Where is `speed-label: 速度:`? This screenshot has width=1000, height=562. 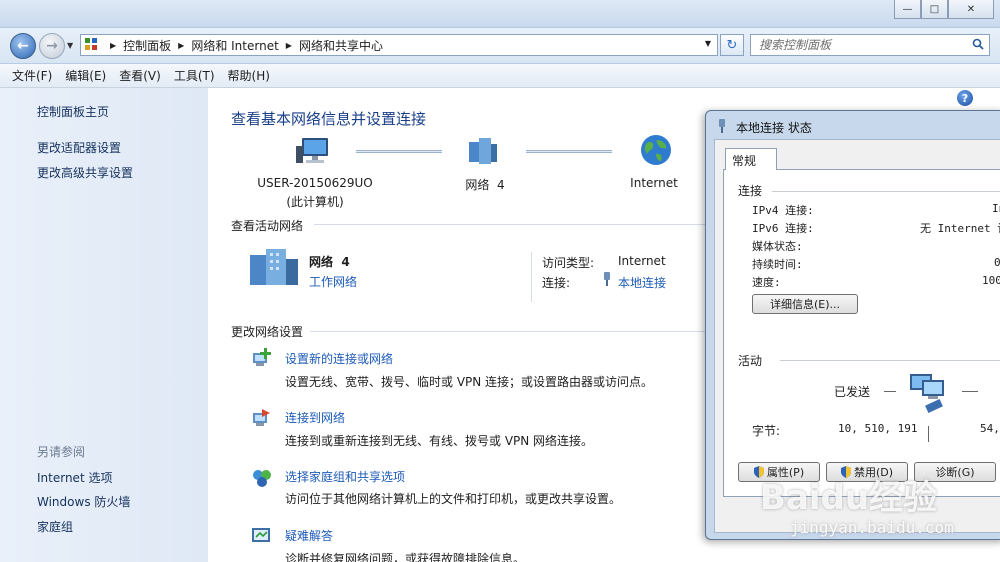
speed-label: 速度: is located at coordinates (766, 282).